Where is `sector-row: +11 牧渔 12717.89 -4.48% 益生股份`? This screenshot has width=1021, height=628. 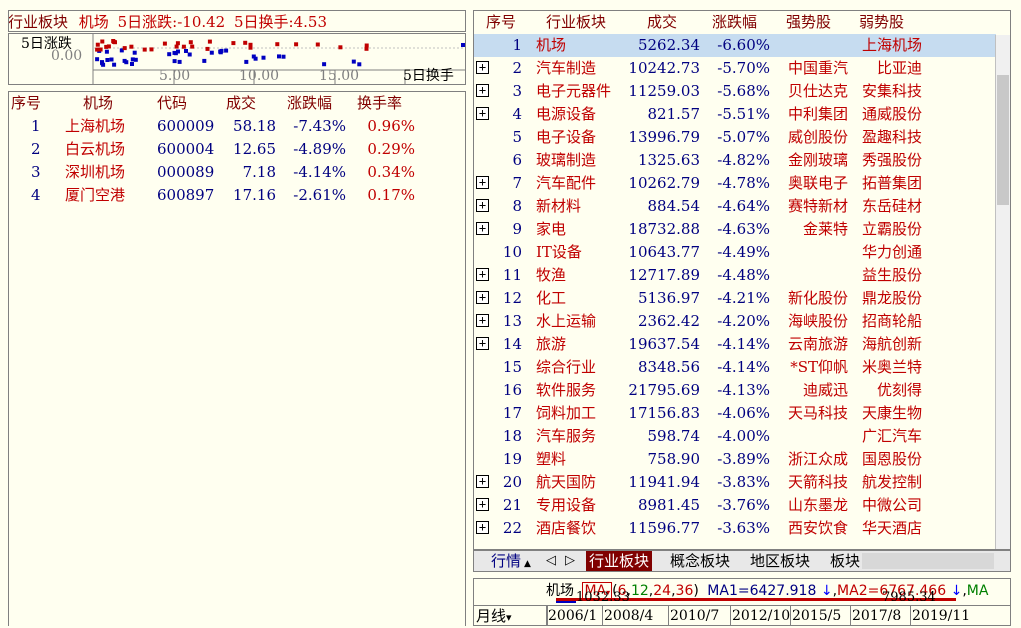
sector-row: +11 牧渔 12717.89 -4.48% 益生股份 is located at coordinates (735, 275).